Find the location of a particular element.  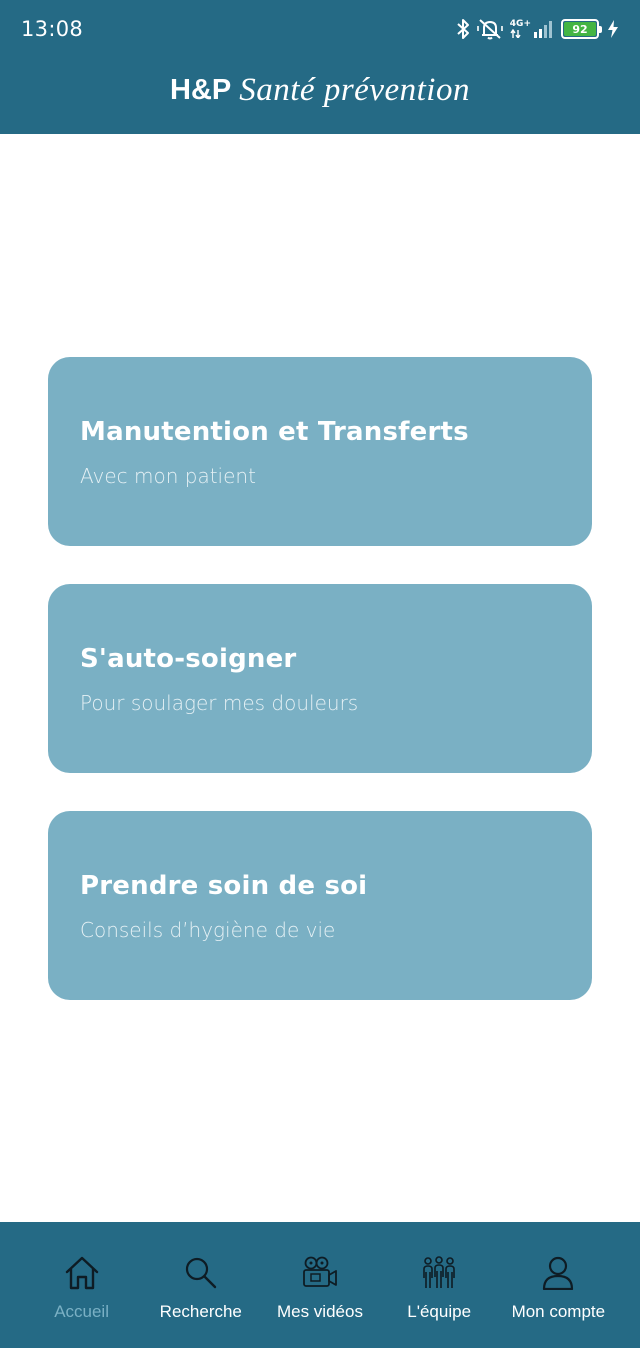

nav-label: Accueil is located at coordinates (81, 1311).